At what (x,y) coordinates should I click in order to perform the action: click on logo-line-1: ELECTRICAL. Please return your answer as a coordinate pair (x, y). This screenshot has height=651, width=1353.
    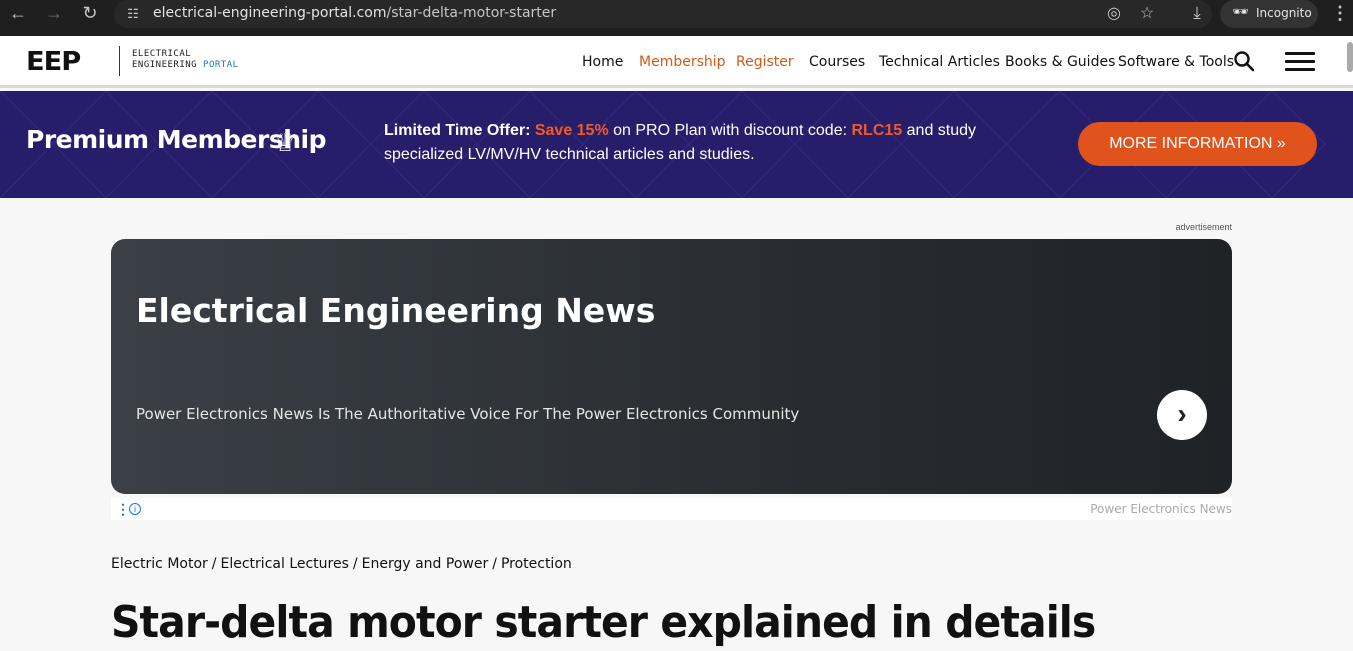
    Looking at the image, I should click on (162, 54).